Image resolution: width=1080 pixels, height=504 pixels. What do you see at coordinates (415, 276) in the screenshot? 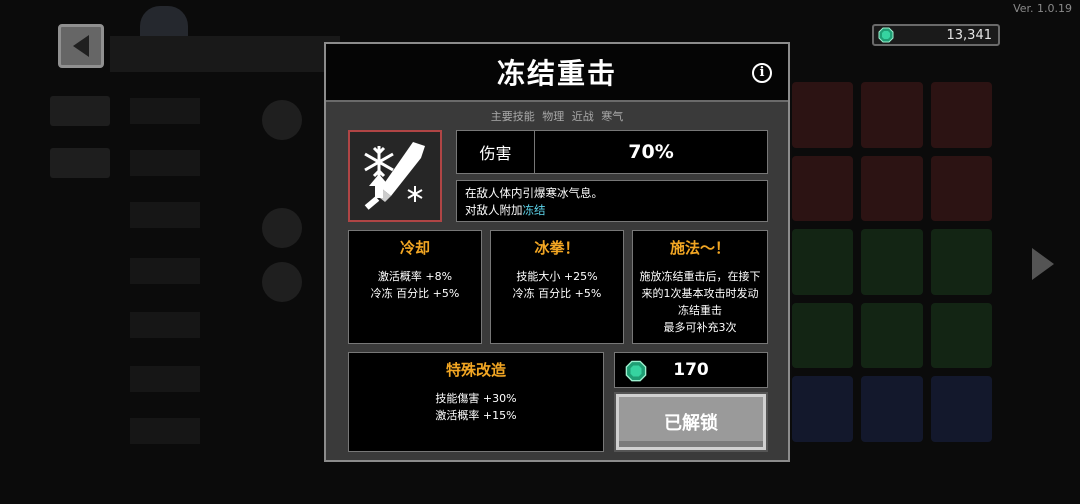
I see `modifier-line: 激活概率 +8%` at bounding box center [415, 276].